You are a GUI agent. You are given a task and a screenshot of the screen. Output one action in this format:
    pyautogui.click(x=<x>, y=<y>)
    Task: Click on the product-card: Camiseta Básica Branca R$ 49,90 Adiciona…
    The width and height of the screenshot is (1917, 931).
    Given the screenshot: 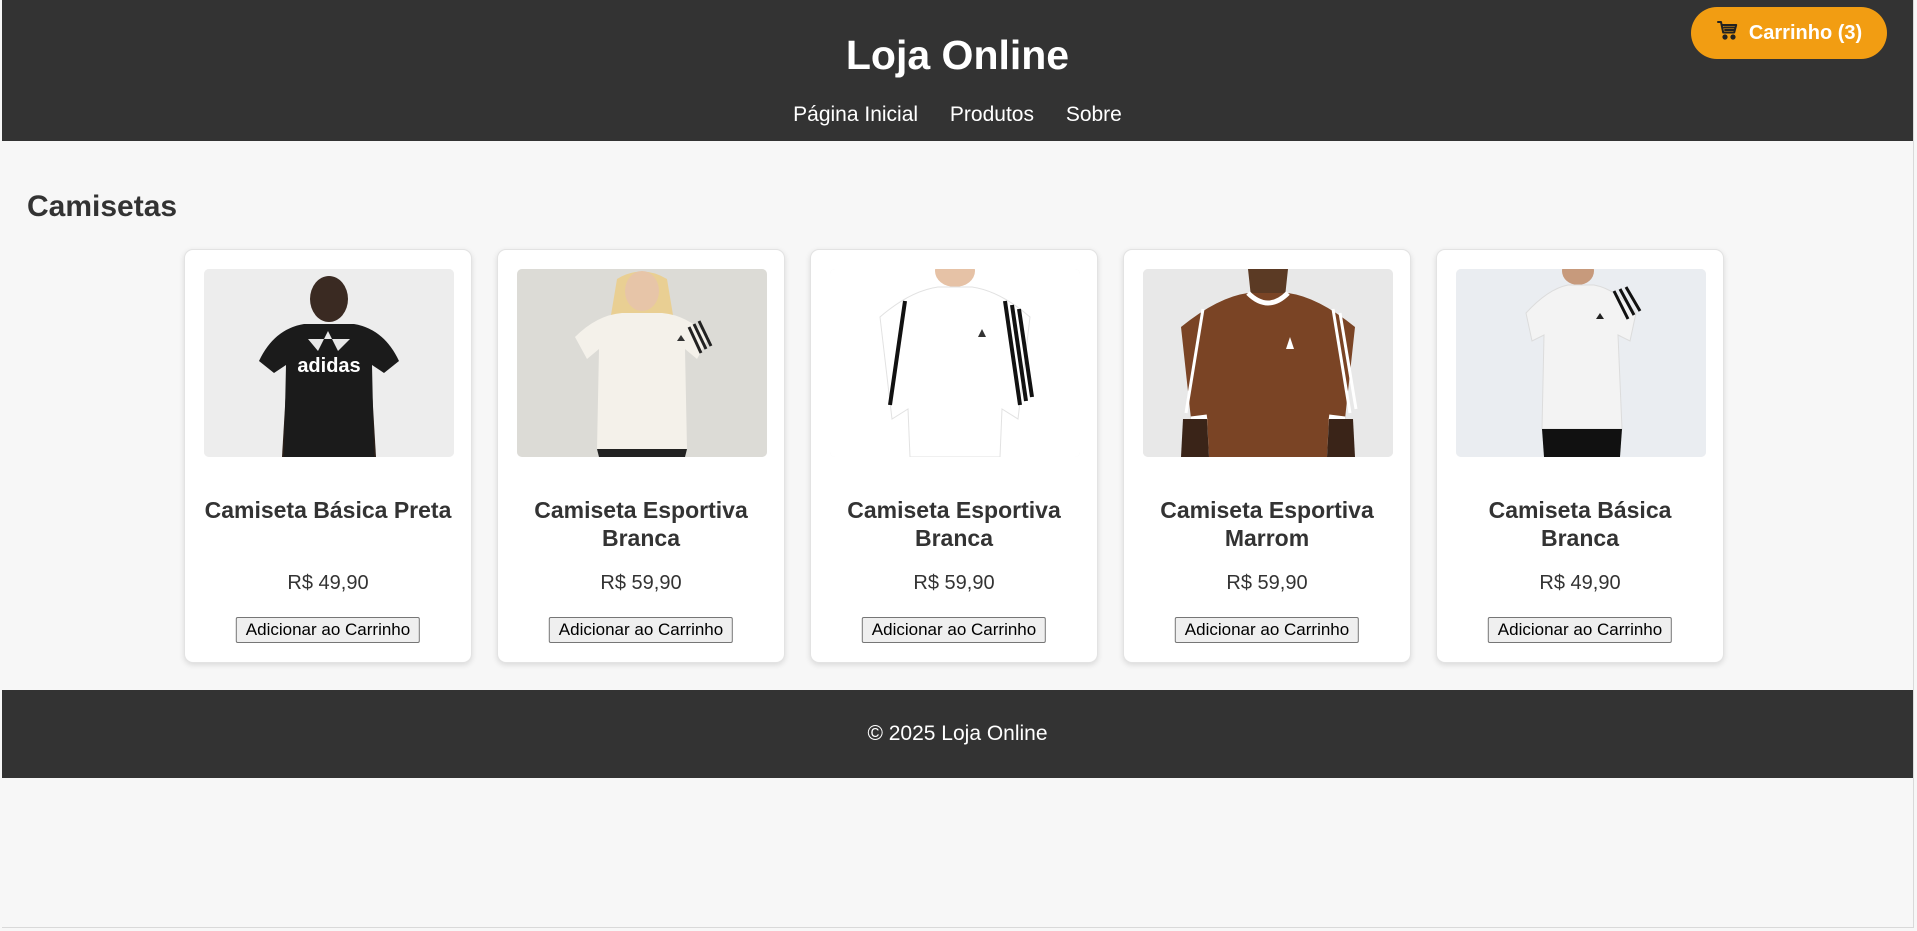 What is the action you would take?
    pyautogui.click(x=1580, y=456)
    